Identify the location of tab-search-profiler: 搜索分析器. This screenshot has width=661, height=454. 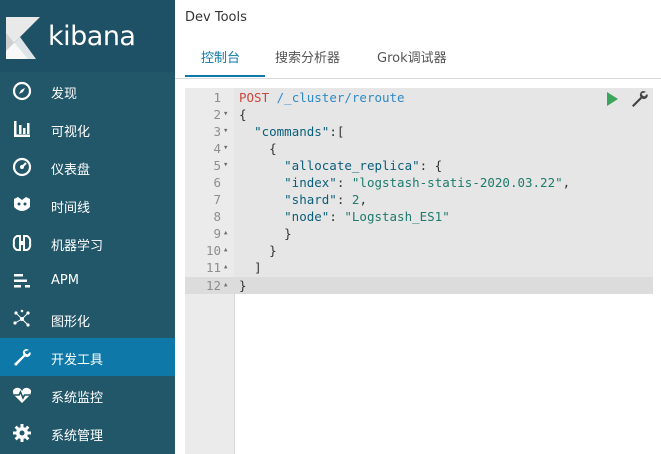
(307, 56).